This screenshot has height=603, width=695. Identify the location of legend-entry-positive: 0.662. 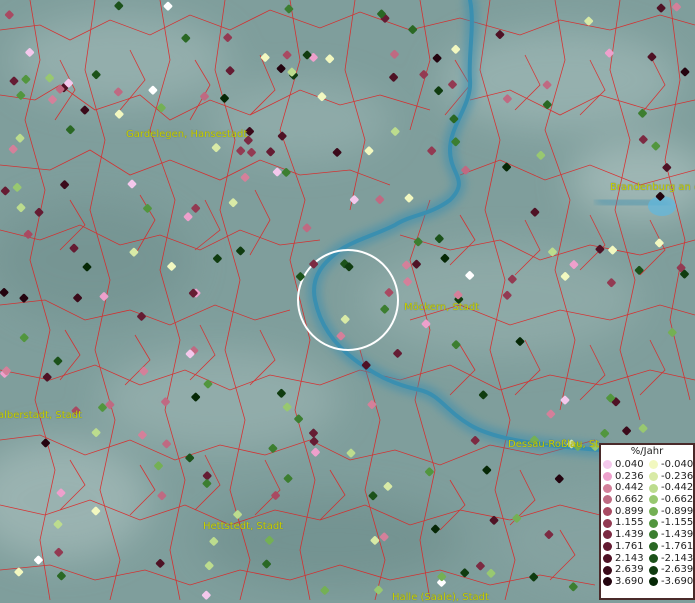
(624, 500).